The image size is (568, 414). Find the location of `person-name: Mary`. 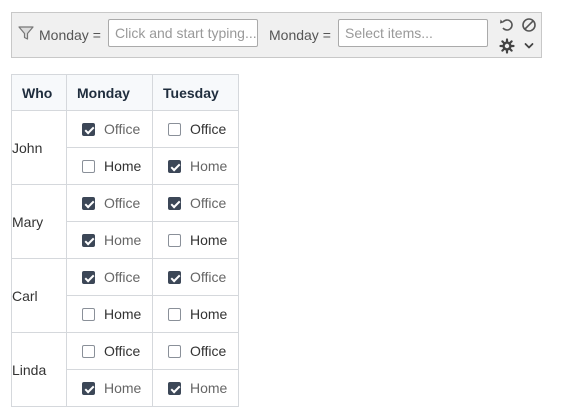

person-name: Mary is located at coordinates (39, 221).